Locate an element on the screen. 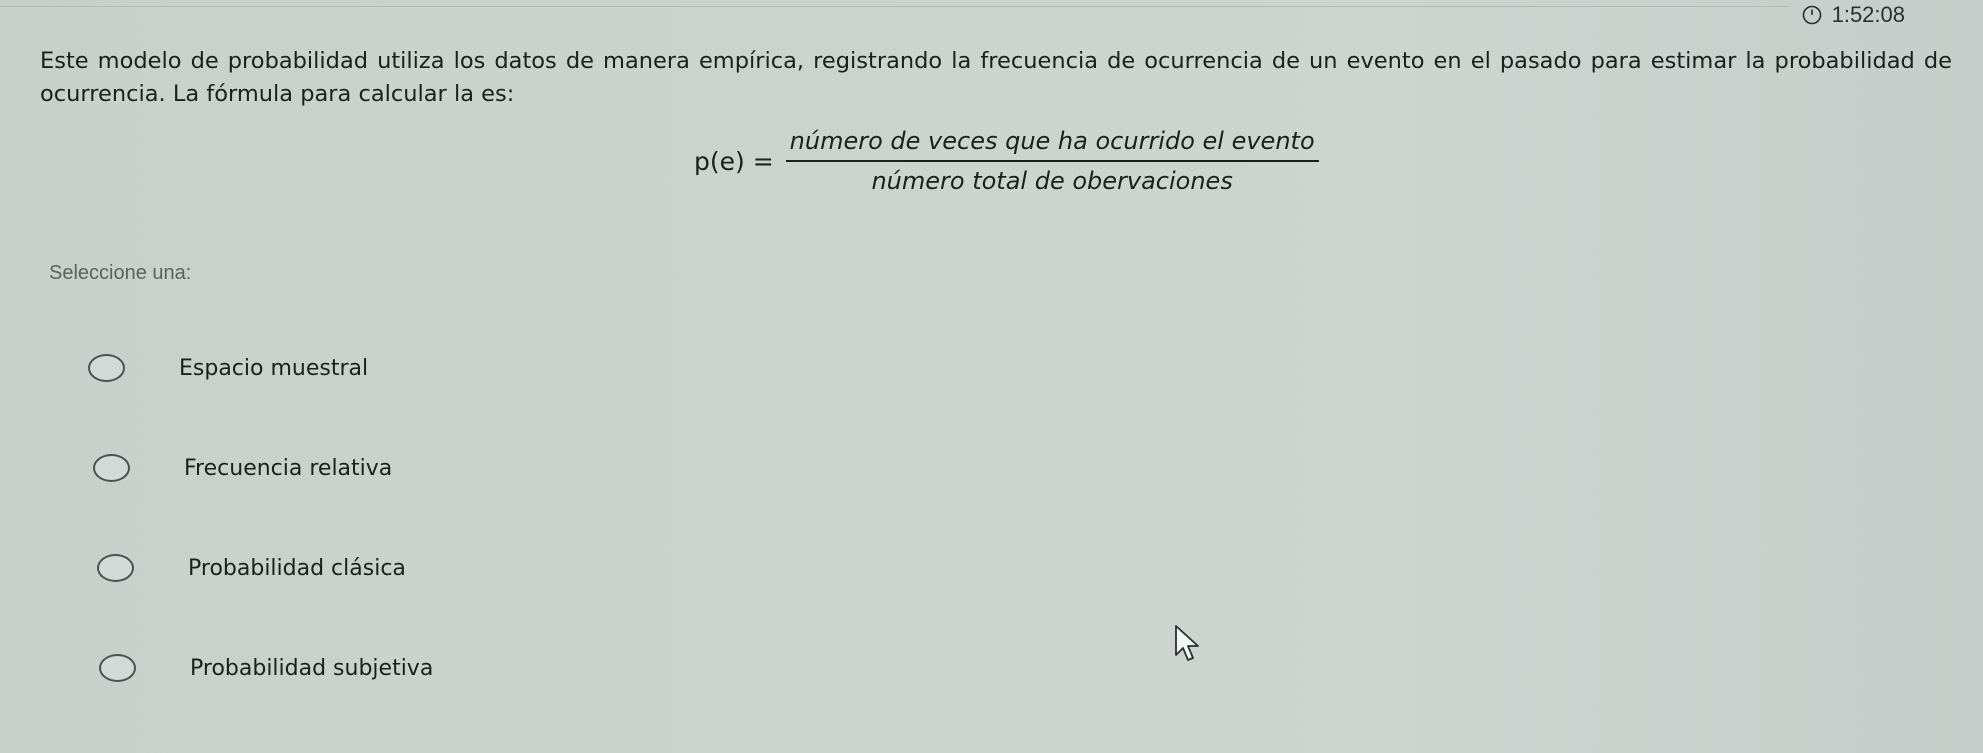 The image size is (1983, 753). option-probabilidad-clasica: Probabilidad clásica is located at coordinates (265, 568).